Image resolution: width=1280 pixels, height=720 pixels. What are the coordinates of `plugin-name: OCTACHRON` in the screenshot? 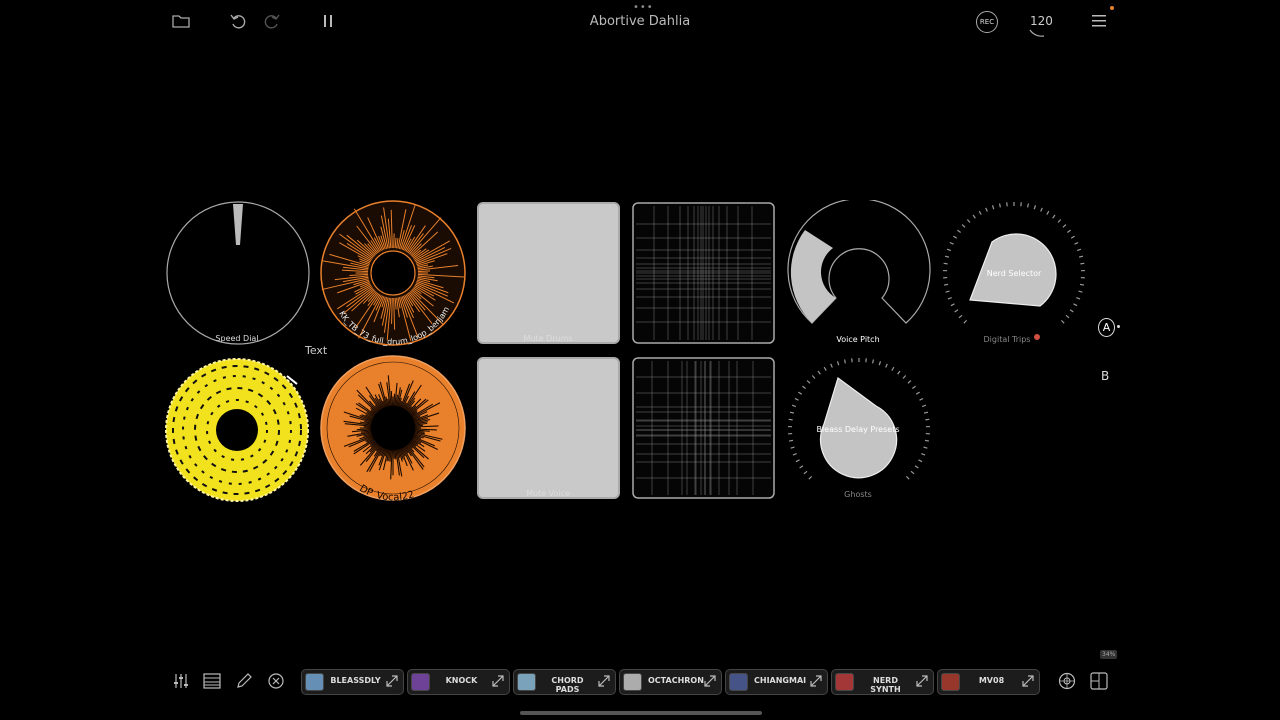 It's located at (676, 680).